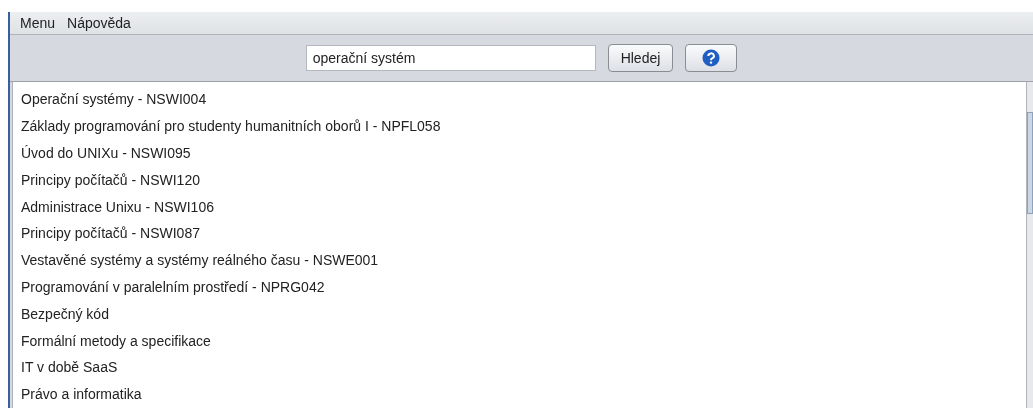 Image resolution: width=1033 pixels, height=408 pixels. What do you see at coordinates (450, 58) in the screenshot?
I see `search-field: operační systém` at bounding box center [450, 58].